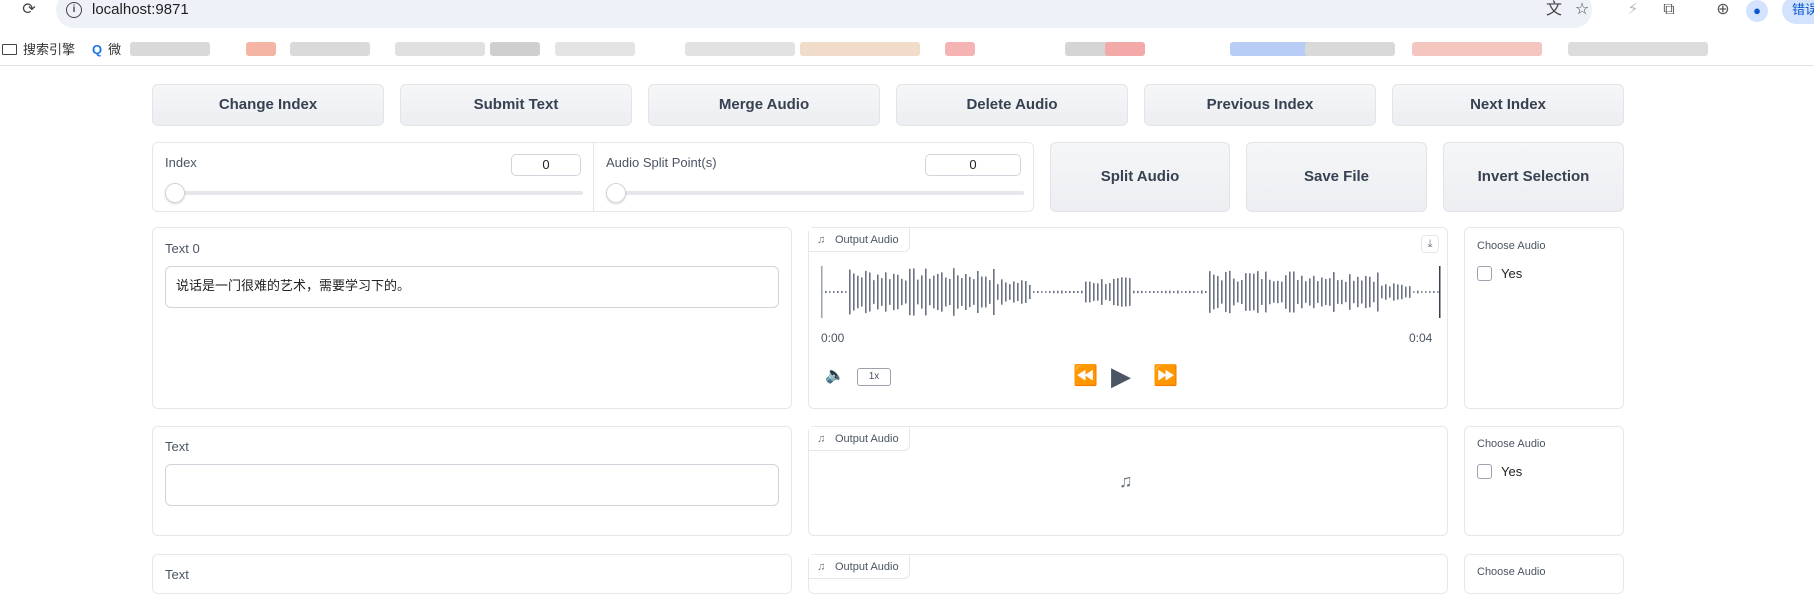 The height and width of the screenshot is (594, 1814). Describe the element at coordinates (1508, 105) in the screenshot. I see `next-index-button: Next Index` at that location.